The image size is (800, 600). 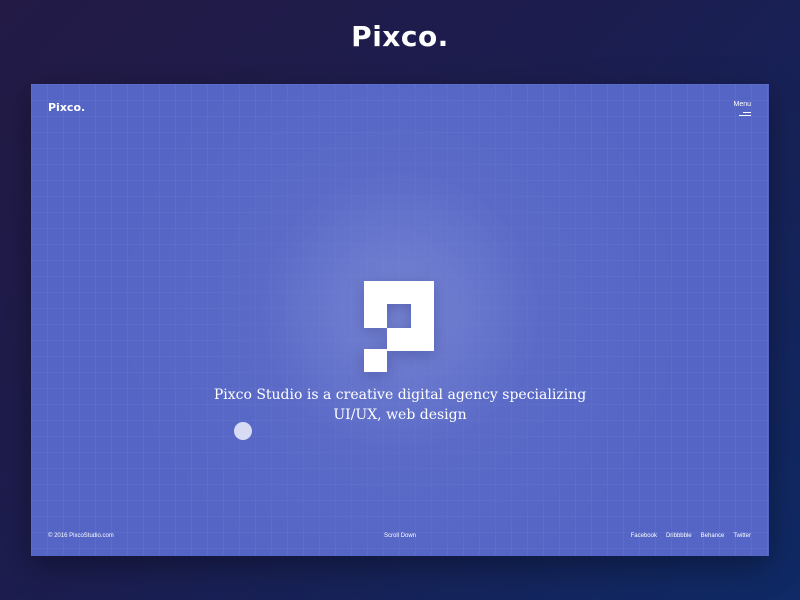 I want to click on hamburger-icon, so click(x=745, y=114).